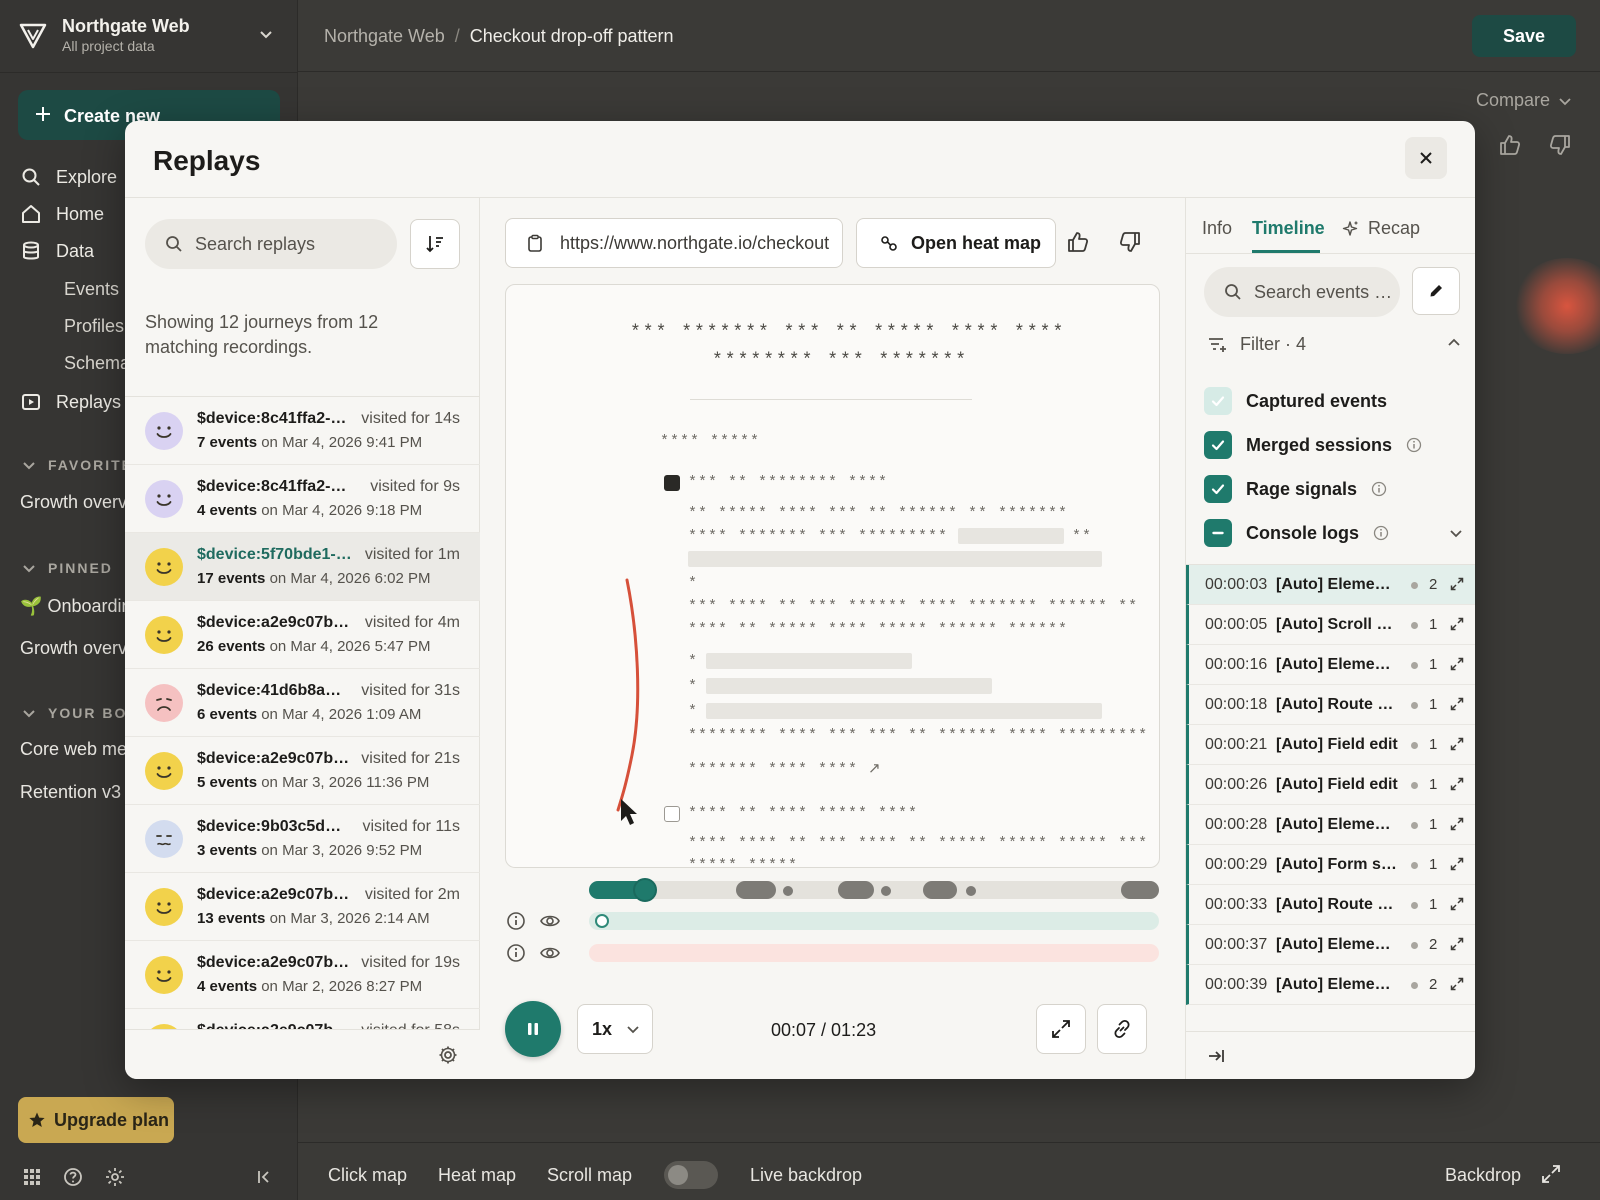  What do you see at coordinates (1330, 825) in the screenshot?
I see `event-row: 00:00:28 [Auto] Element clicked 1` at bounding box center [1330, 825].